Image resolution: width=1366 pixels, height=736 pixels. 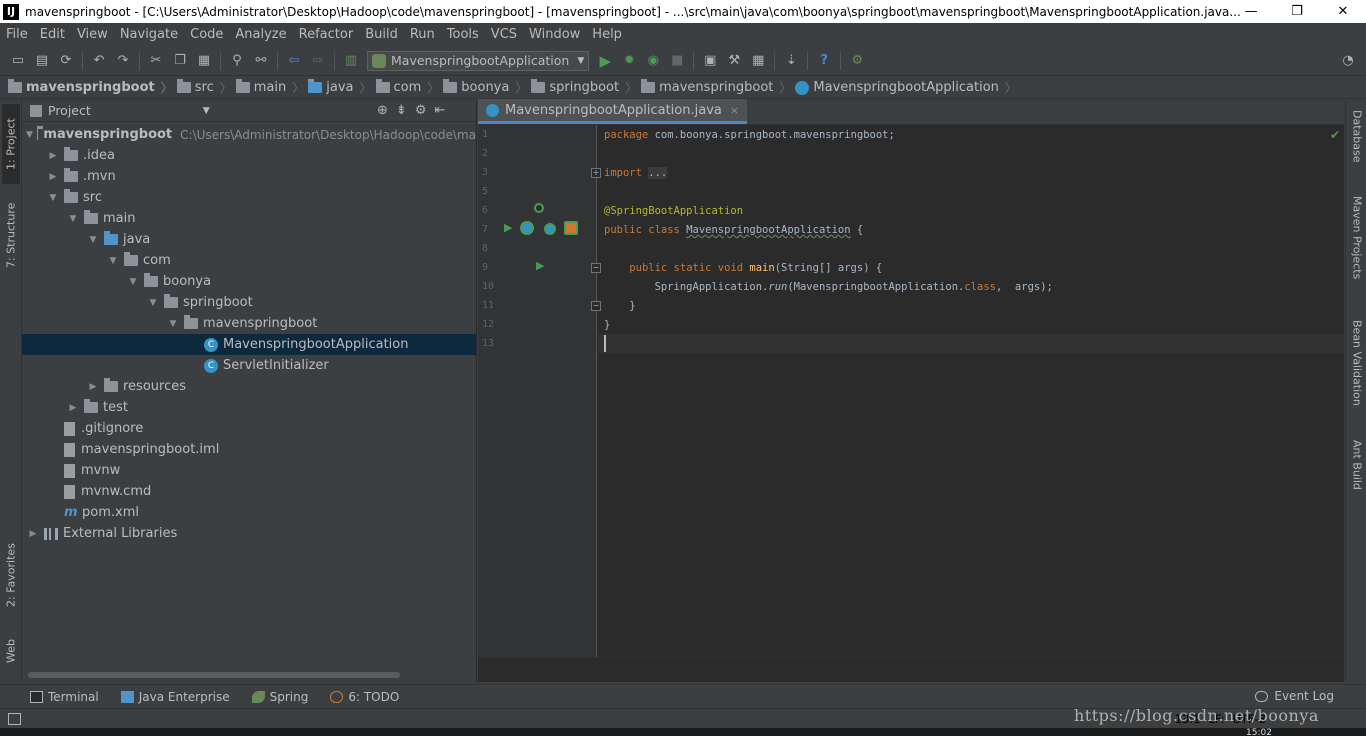 I want to click on stop-icon: ■, so click(x=677, y=61).